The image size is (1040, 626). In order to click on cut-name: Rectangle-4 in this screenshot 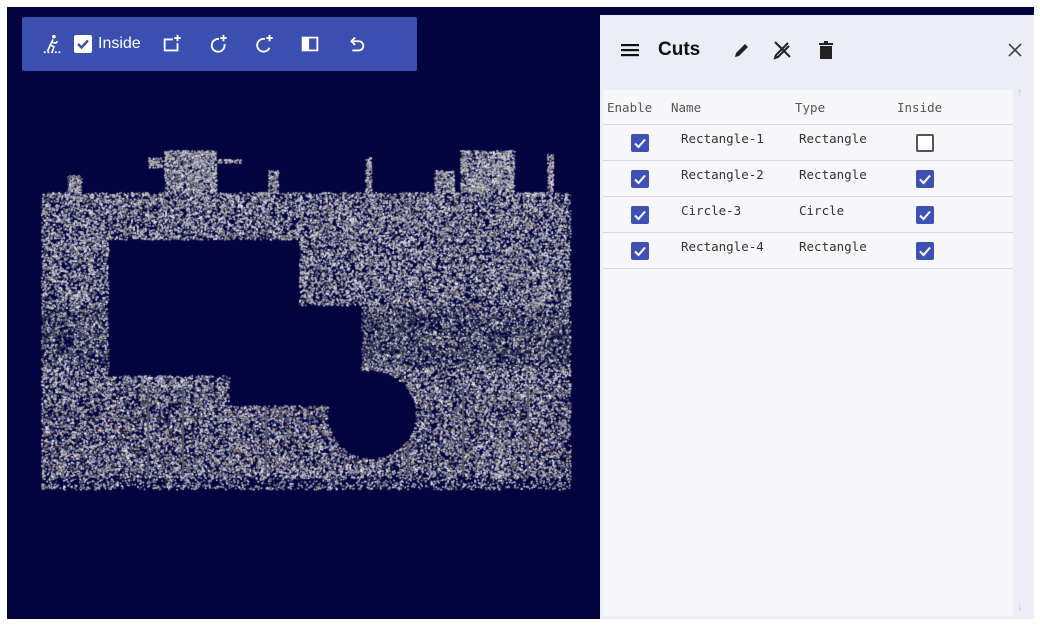, I will do `click(722, 246)`.